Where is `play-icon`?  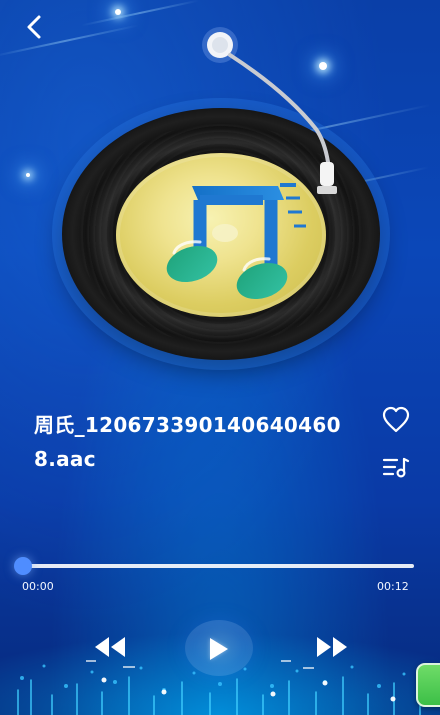 play-icon is located at coordinates (219, 649).